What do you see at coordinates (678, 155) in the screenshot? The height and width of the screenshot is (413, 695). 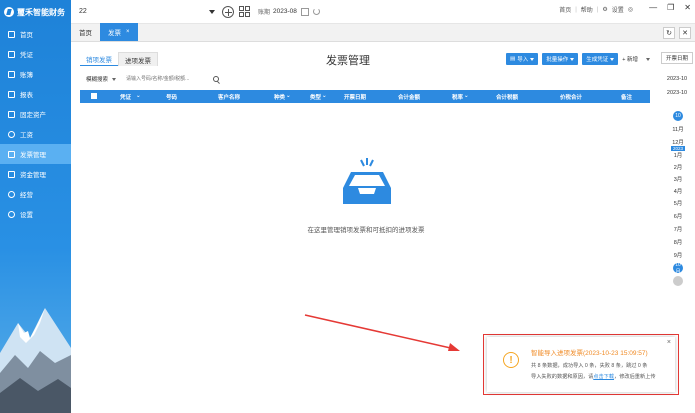 I see `month-item: 1月` at bounding box center [678, 155].